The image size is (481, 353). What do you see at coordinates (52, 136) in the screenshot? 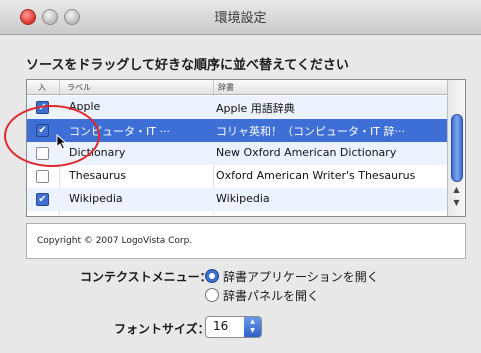
I see `highlight-circle` at bounding box center [52, 136].